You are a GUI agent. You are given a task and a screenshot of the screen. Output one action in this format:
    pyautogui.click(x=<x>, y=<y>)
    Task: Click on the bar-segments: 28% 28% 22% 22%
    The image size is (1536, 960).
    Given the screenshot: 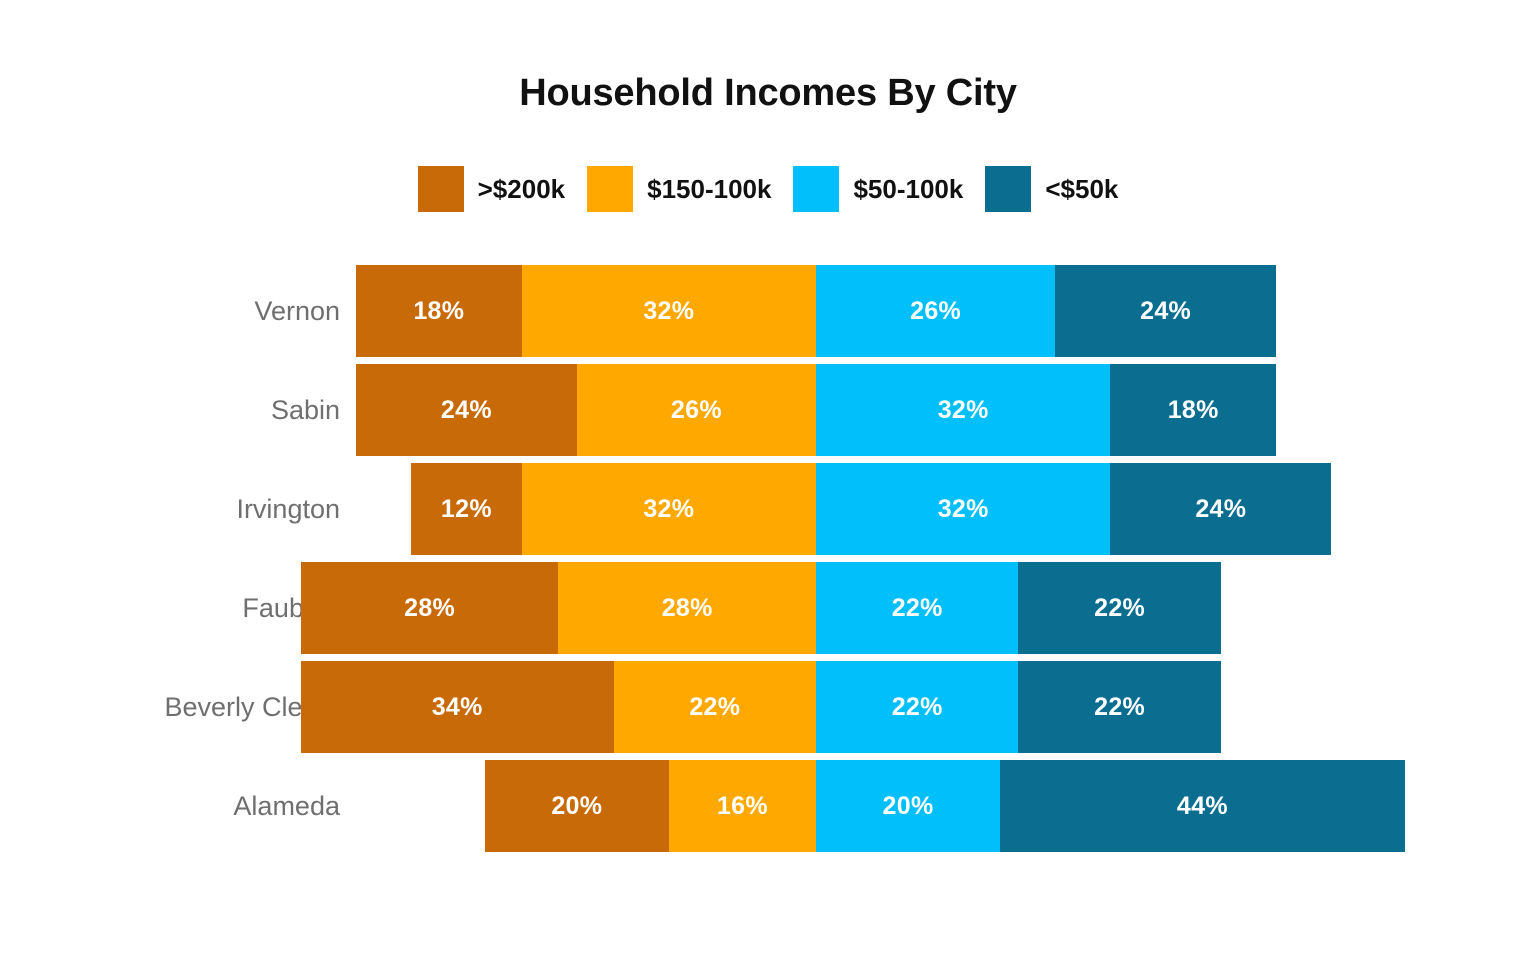 What is the action you would take?
    pyautogui.click(x=768, y=608)
    